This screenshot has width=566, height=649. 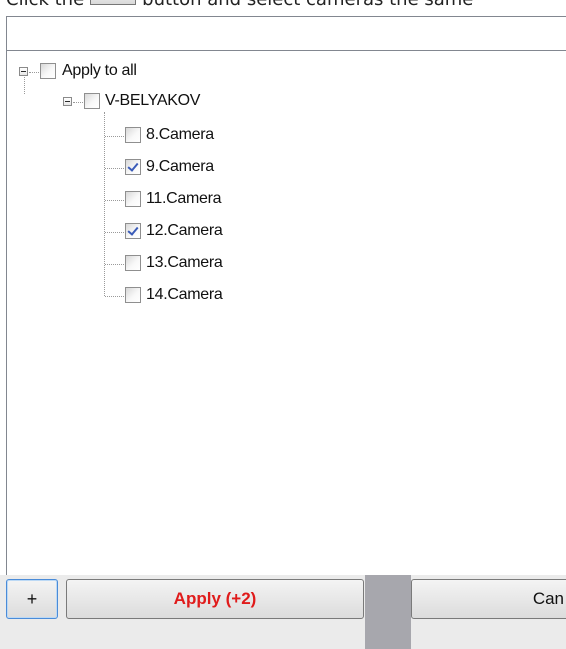 I want to click on tree-connector-root, so click(x=34, y=72).